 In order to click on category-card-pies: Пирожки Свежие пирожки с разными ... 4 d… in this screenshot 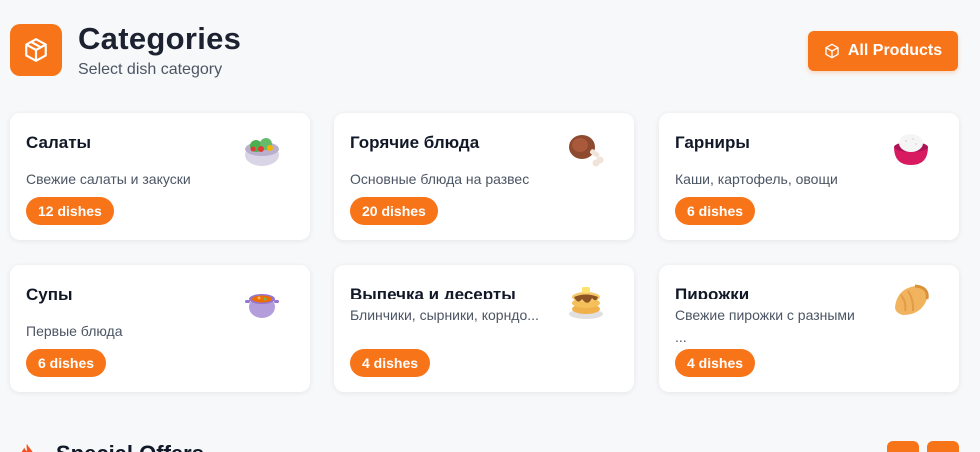, I will do `click(809, 328)`.